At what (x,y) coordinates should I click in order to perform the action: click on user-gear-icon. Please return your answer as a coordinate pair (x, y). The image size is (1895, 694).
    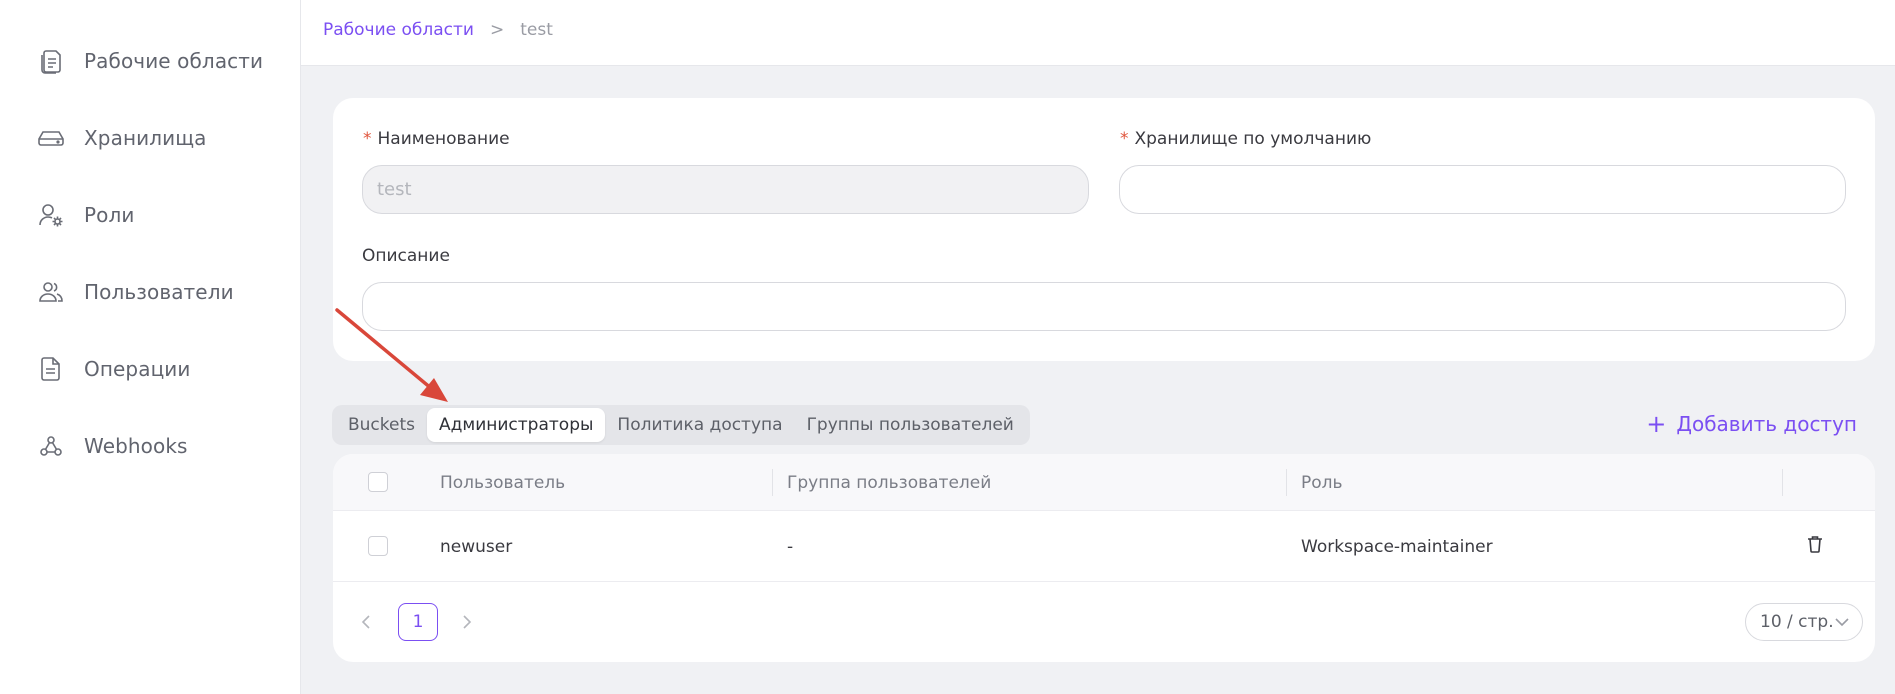
    Looking at the image, I should click on (51, 215).